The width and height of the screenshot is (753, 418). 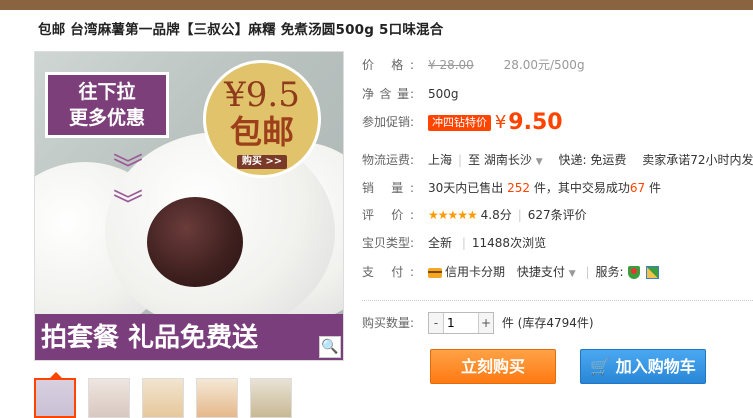 What do you see at coordinates (195, 242) in the screenshot?
I see `red-bean-filling` at bounding box center [195, 242].